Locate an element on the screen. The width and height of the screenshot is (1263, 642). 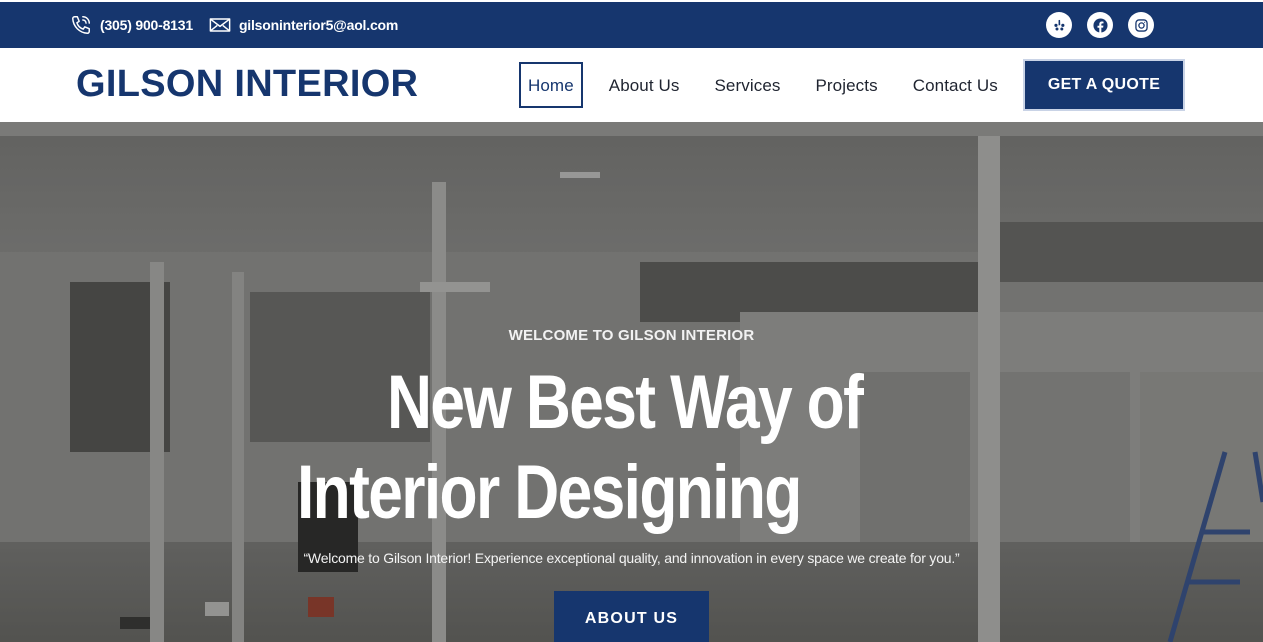
email-address: gilsoninterior5@aol.com is located at coordinates (318, 25).